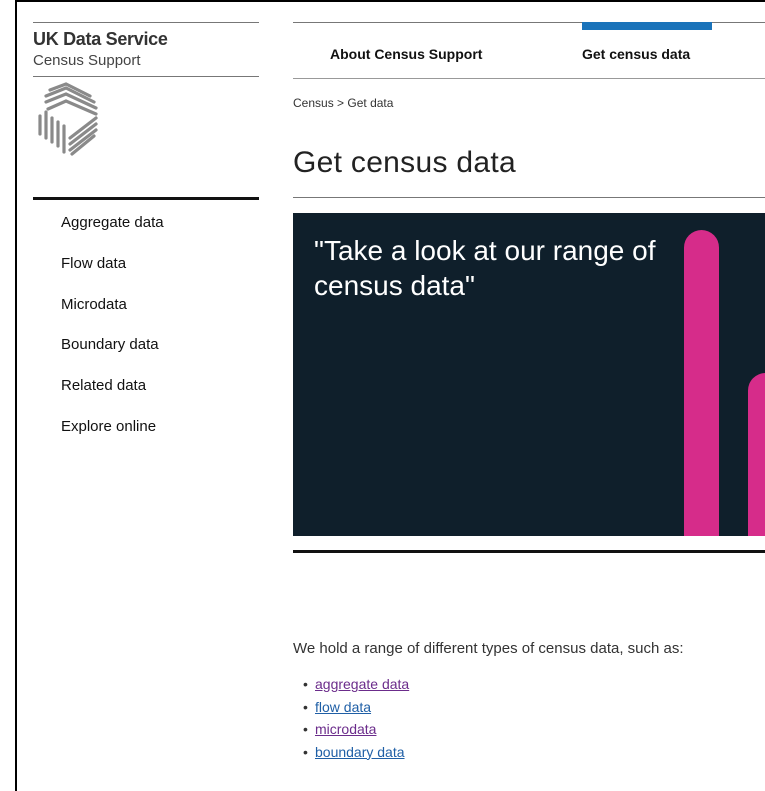  I want to click on nav-about-census-support: About Census Support, so click(406, 54).